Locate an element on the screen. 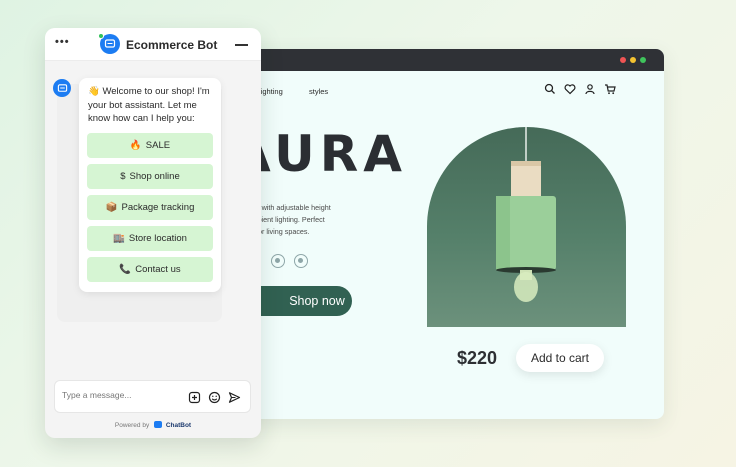  package-icon: 📦 is located at coordinates (111, 207).